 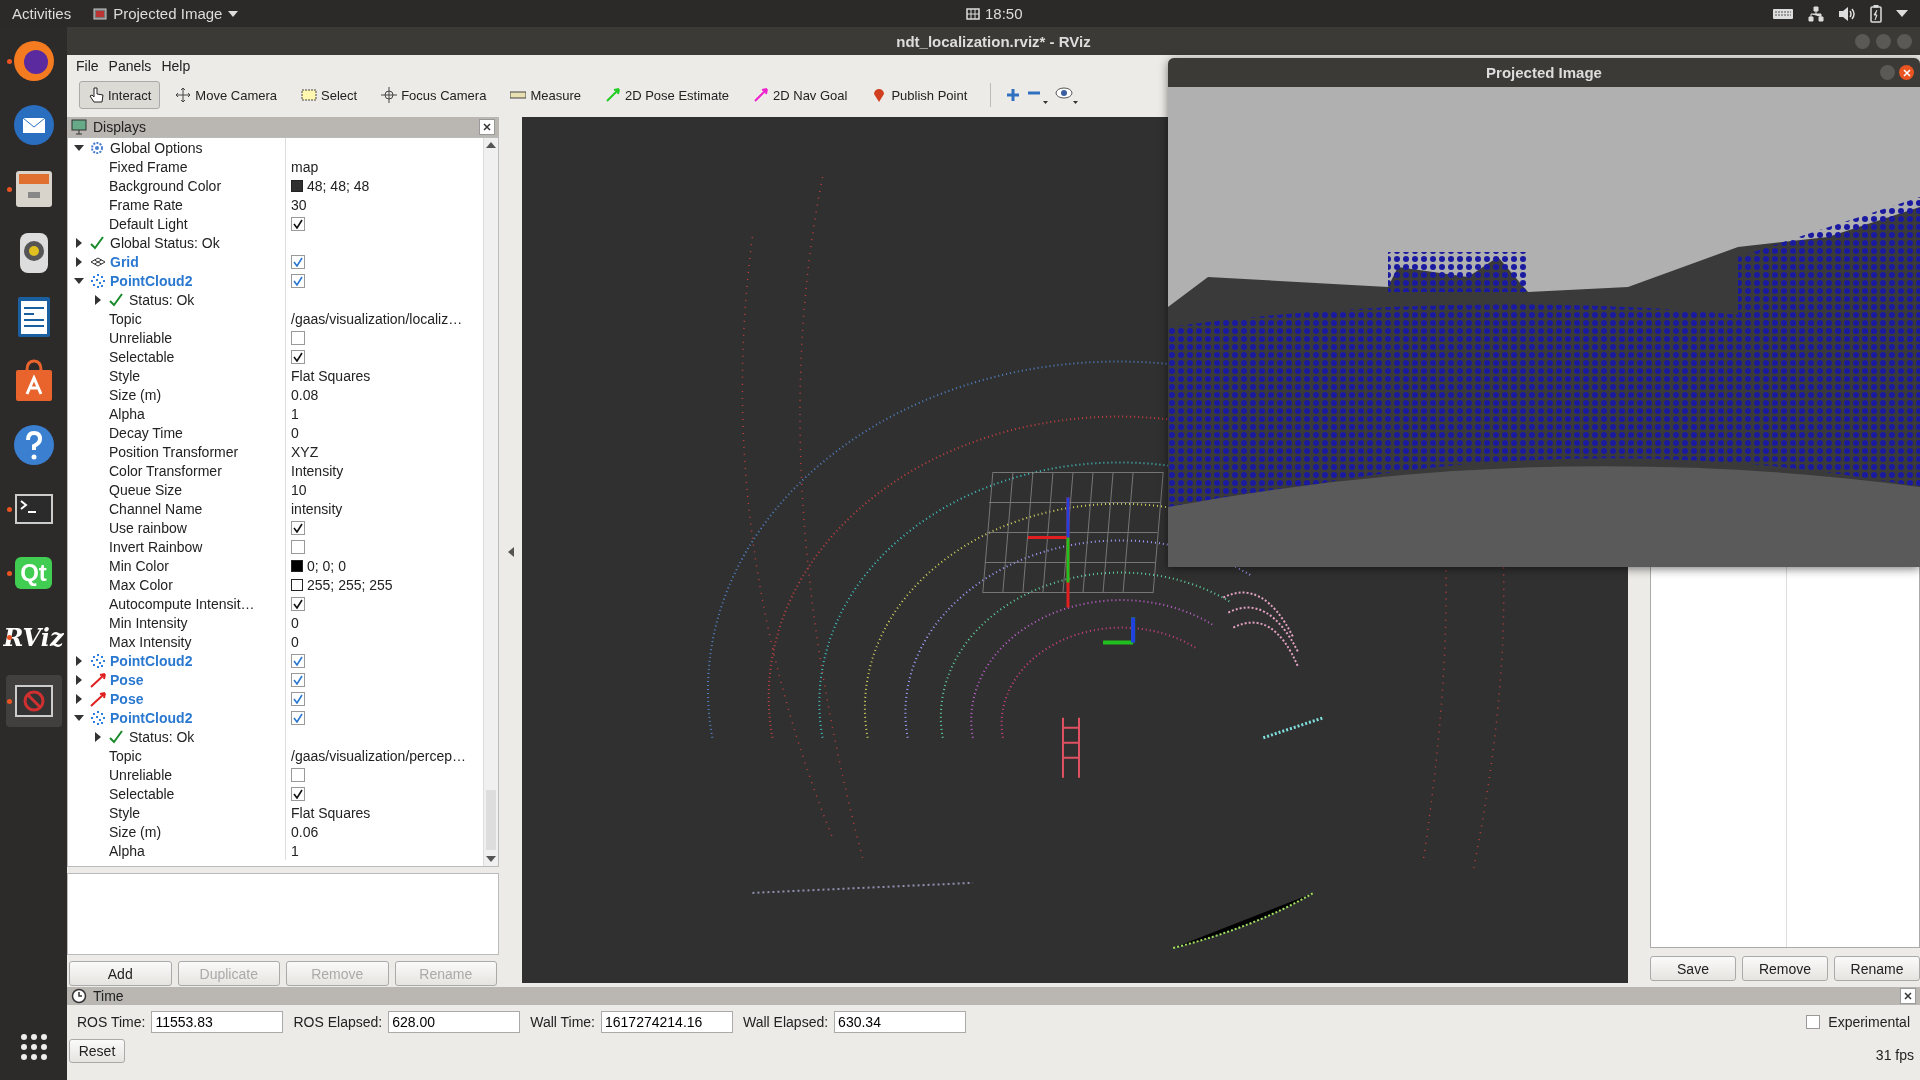 What do you see at coordinates (148, 527) in the screenshot?
I see `property-name: Use rainbow` at bounding box center [148, 527].